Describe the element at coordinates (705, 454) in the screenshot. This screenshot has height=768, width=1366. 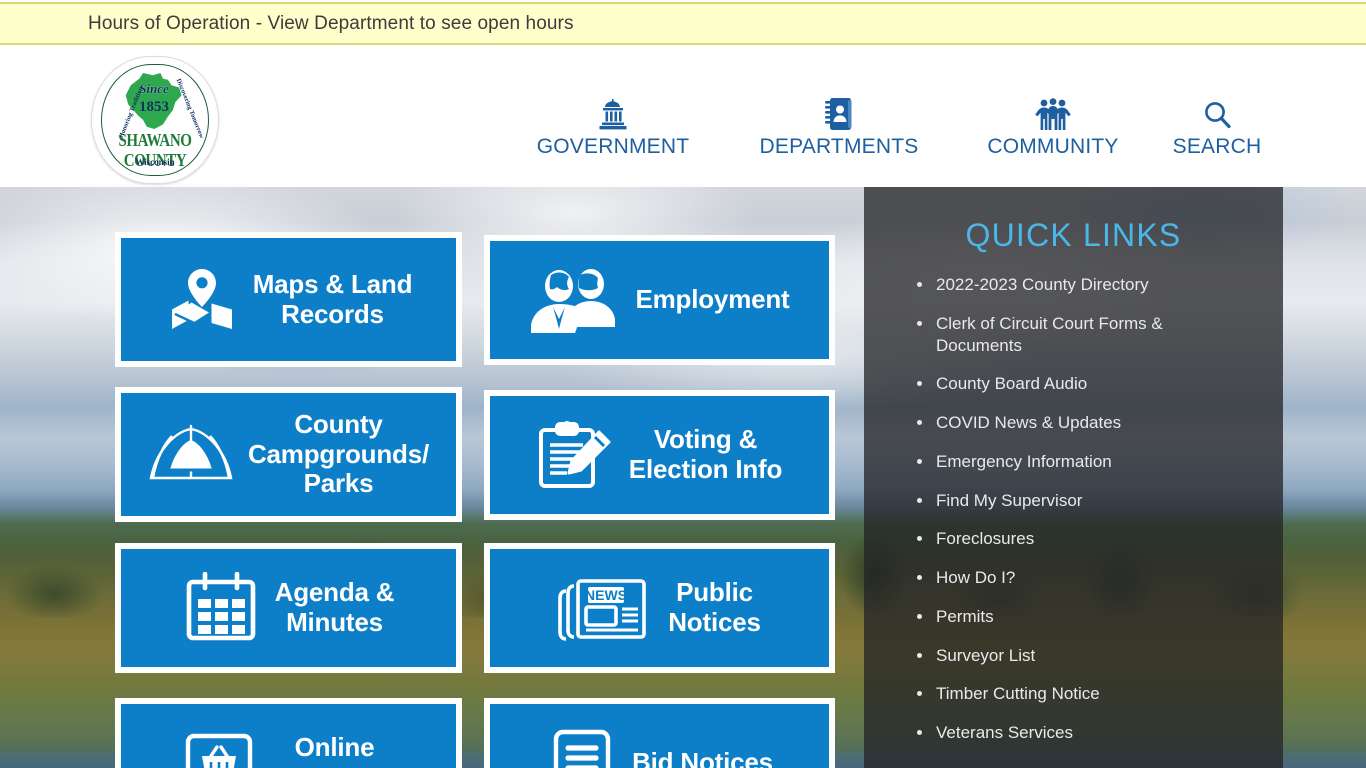
I see `tile-label-voting-election-info: Voting & Election Info` at that location.